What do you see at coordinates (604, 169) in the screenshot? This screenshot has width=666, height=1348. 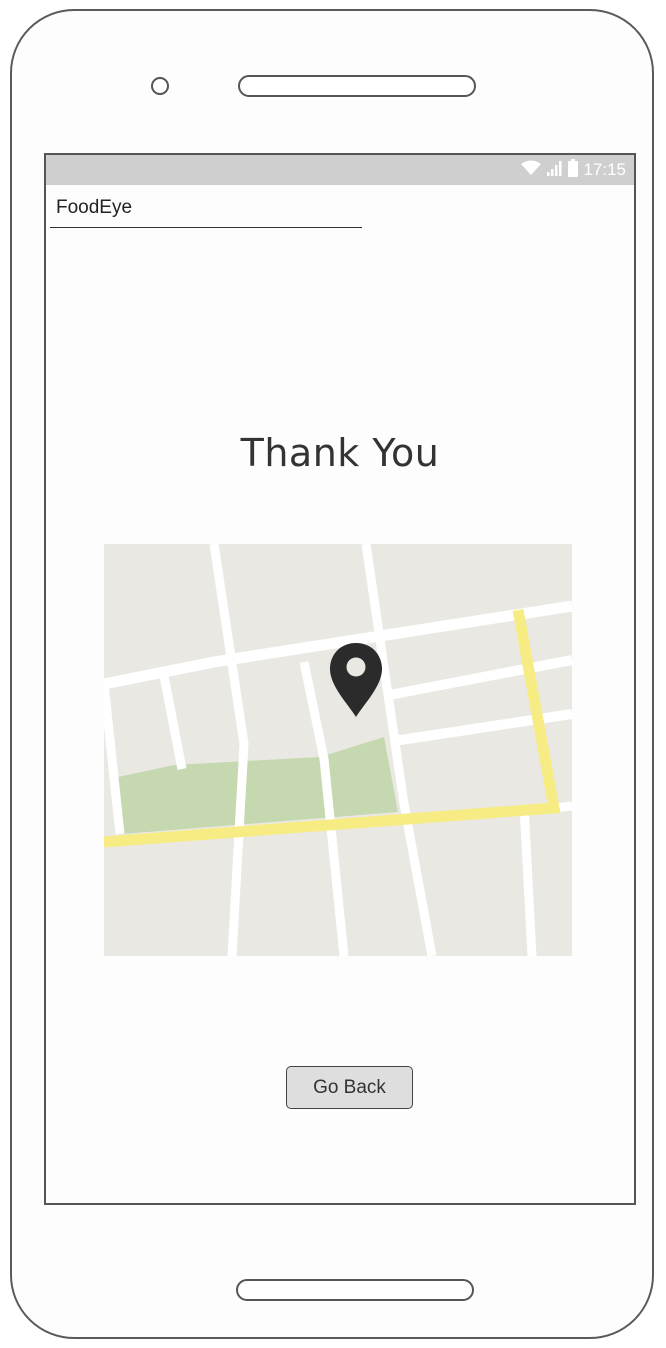 I see `status-time: 17:15` at bounding box center [604, 169].